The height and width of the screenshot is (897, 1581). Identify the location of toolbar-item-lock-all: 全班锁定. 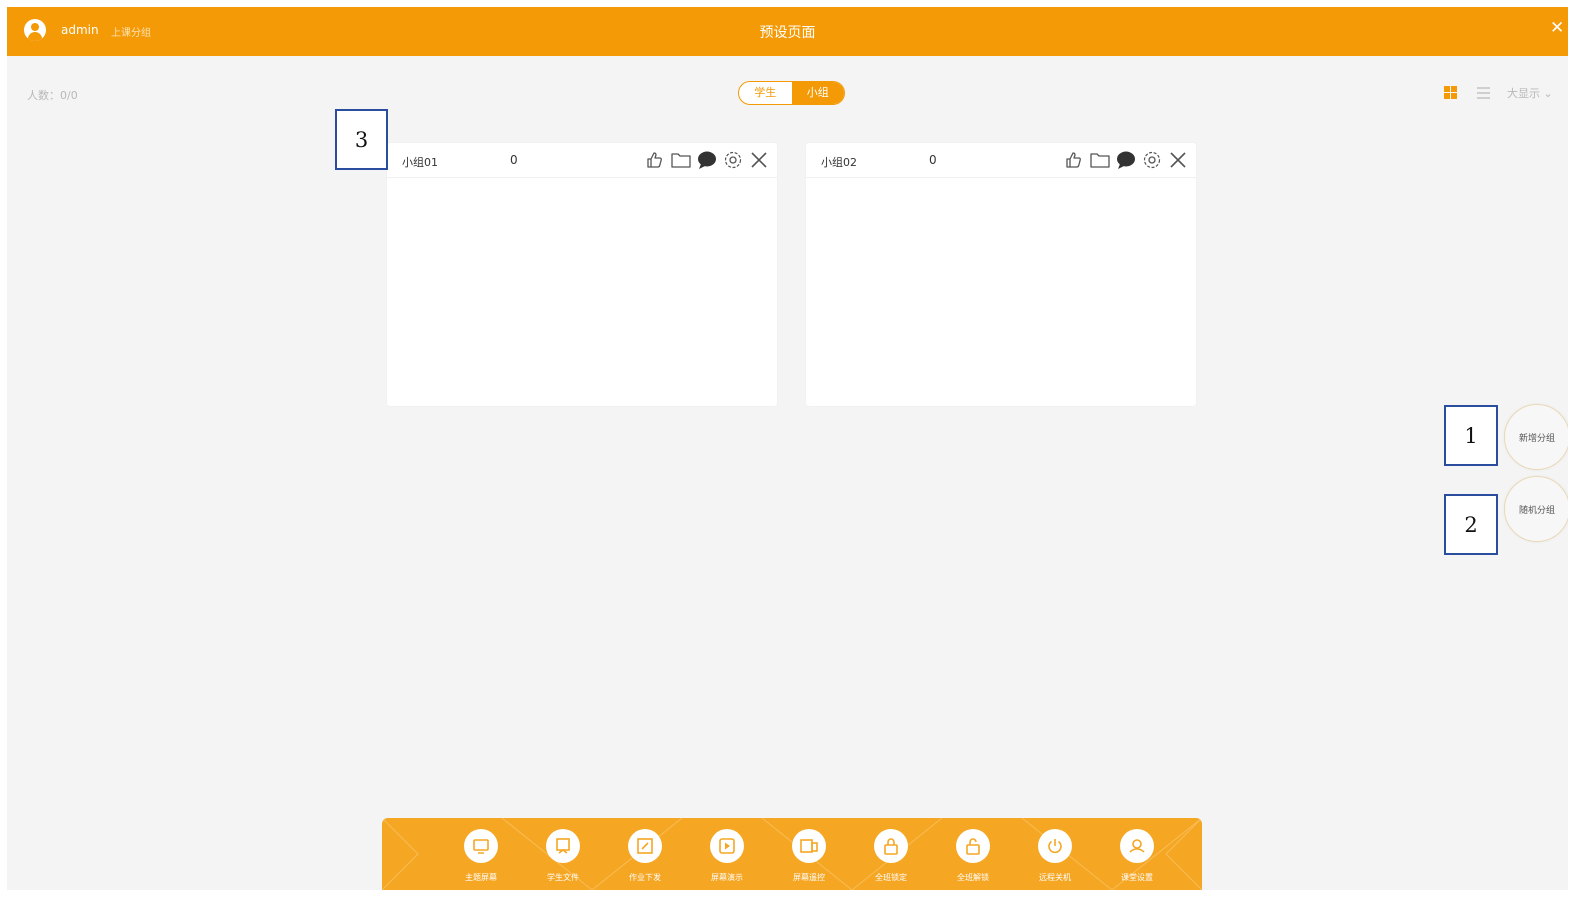
(891, 856).